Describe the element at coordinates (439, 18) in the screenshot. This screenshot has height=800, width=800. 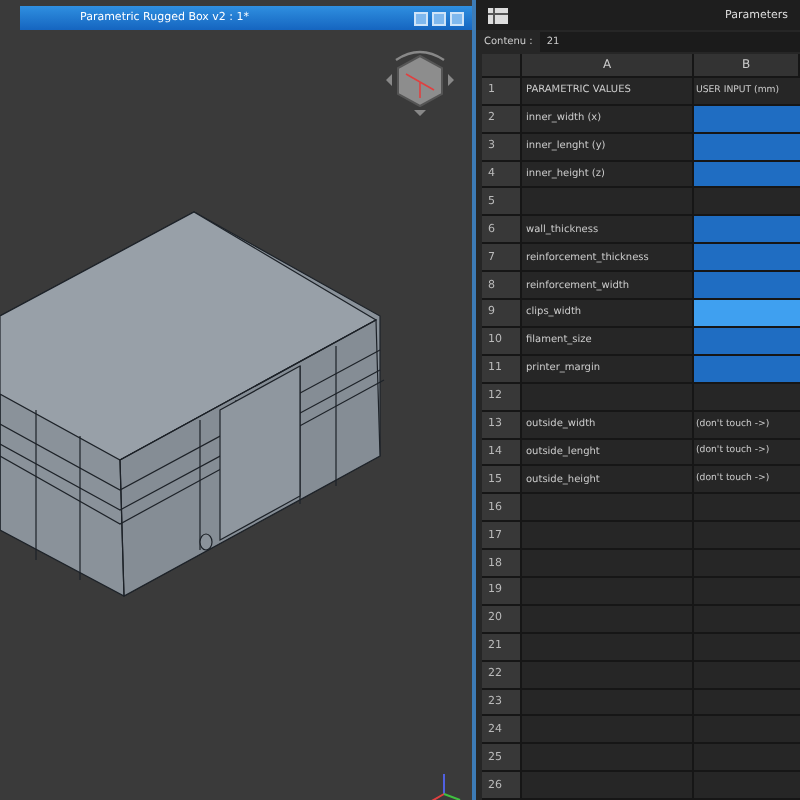
I see `maximize-button` at that location.